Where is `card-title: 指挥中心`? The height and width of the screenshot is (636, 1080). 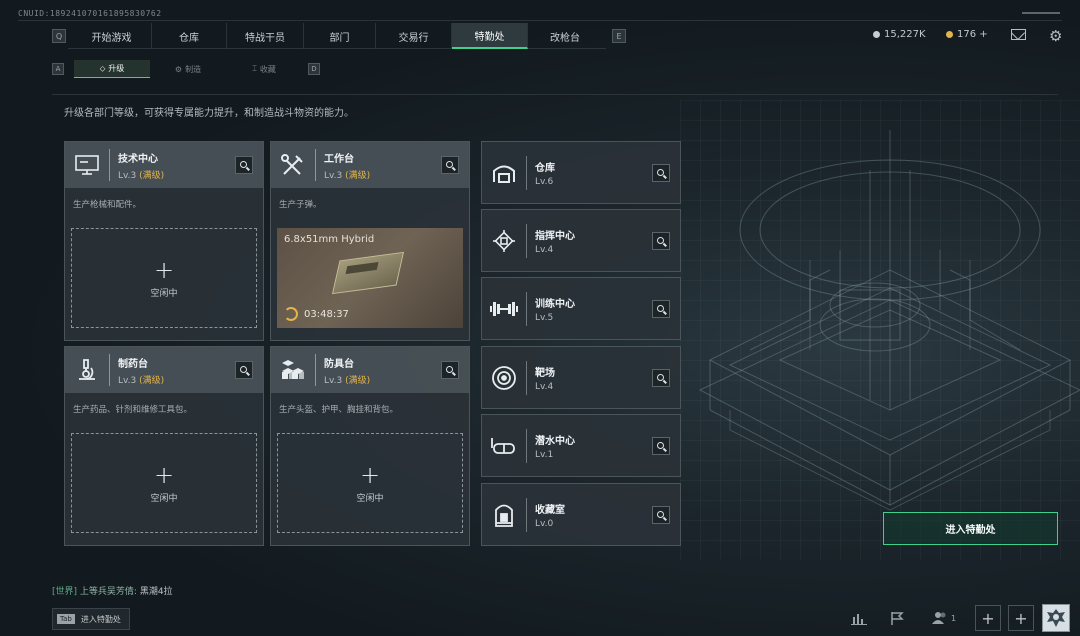
card-title: 指挥中心 is located at coordinates (555, 236).